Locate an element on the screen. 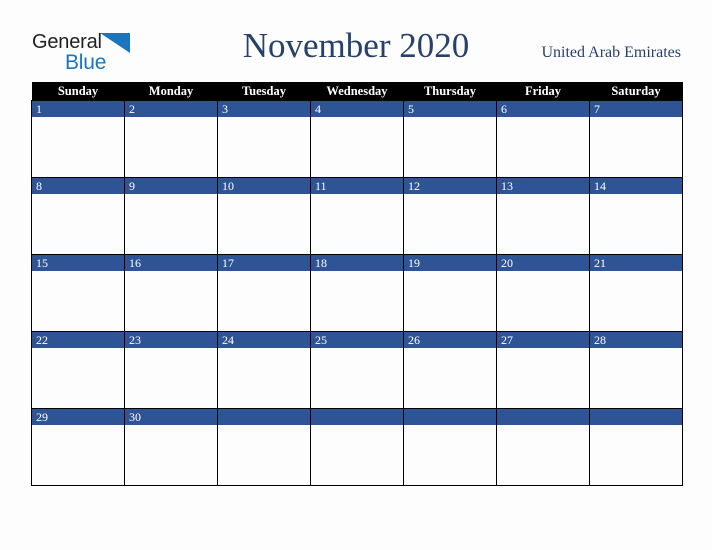 The width and height of the screenshot is (712, 550). day-number: 29 is located at coordinates (78, 417).